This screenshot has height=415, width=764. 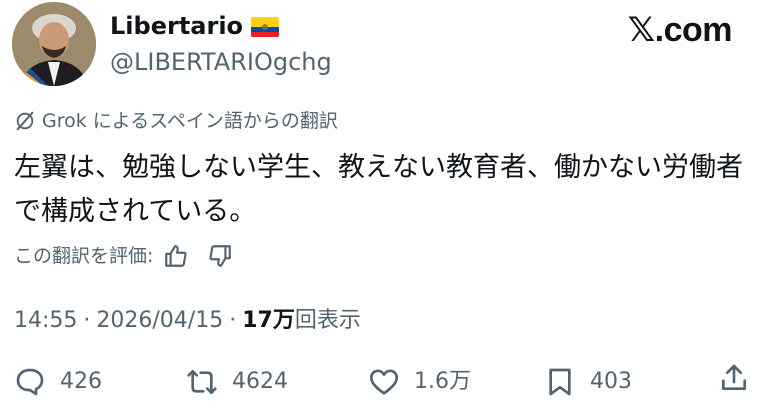 I want to click on views-count: 17万, so click(x=268, y=320).